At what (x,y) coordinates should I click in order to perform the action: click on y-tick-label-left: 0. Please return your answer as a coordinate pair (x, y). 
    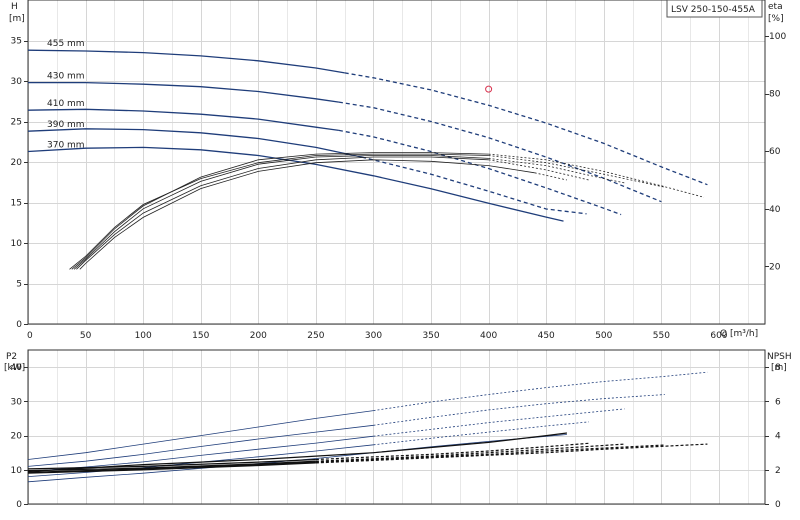
    Looking at the image, I should click on (19, 325).